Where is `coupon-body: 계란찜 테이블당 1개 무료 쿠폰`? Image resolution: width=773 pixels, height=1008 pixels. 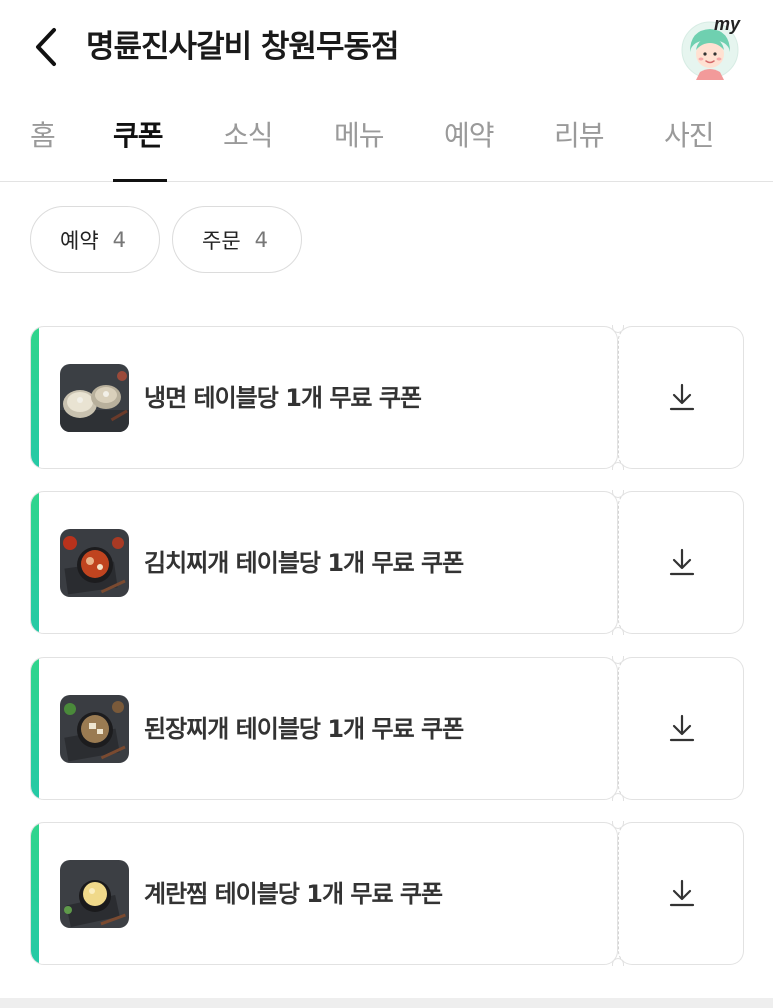
coupon-body: 계란찜 테이블당 1개 무료 쿠폰 is located at coordinates (324, 893).